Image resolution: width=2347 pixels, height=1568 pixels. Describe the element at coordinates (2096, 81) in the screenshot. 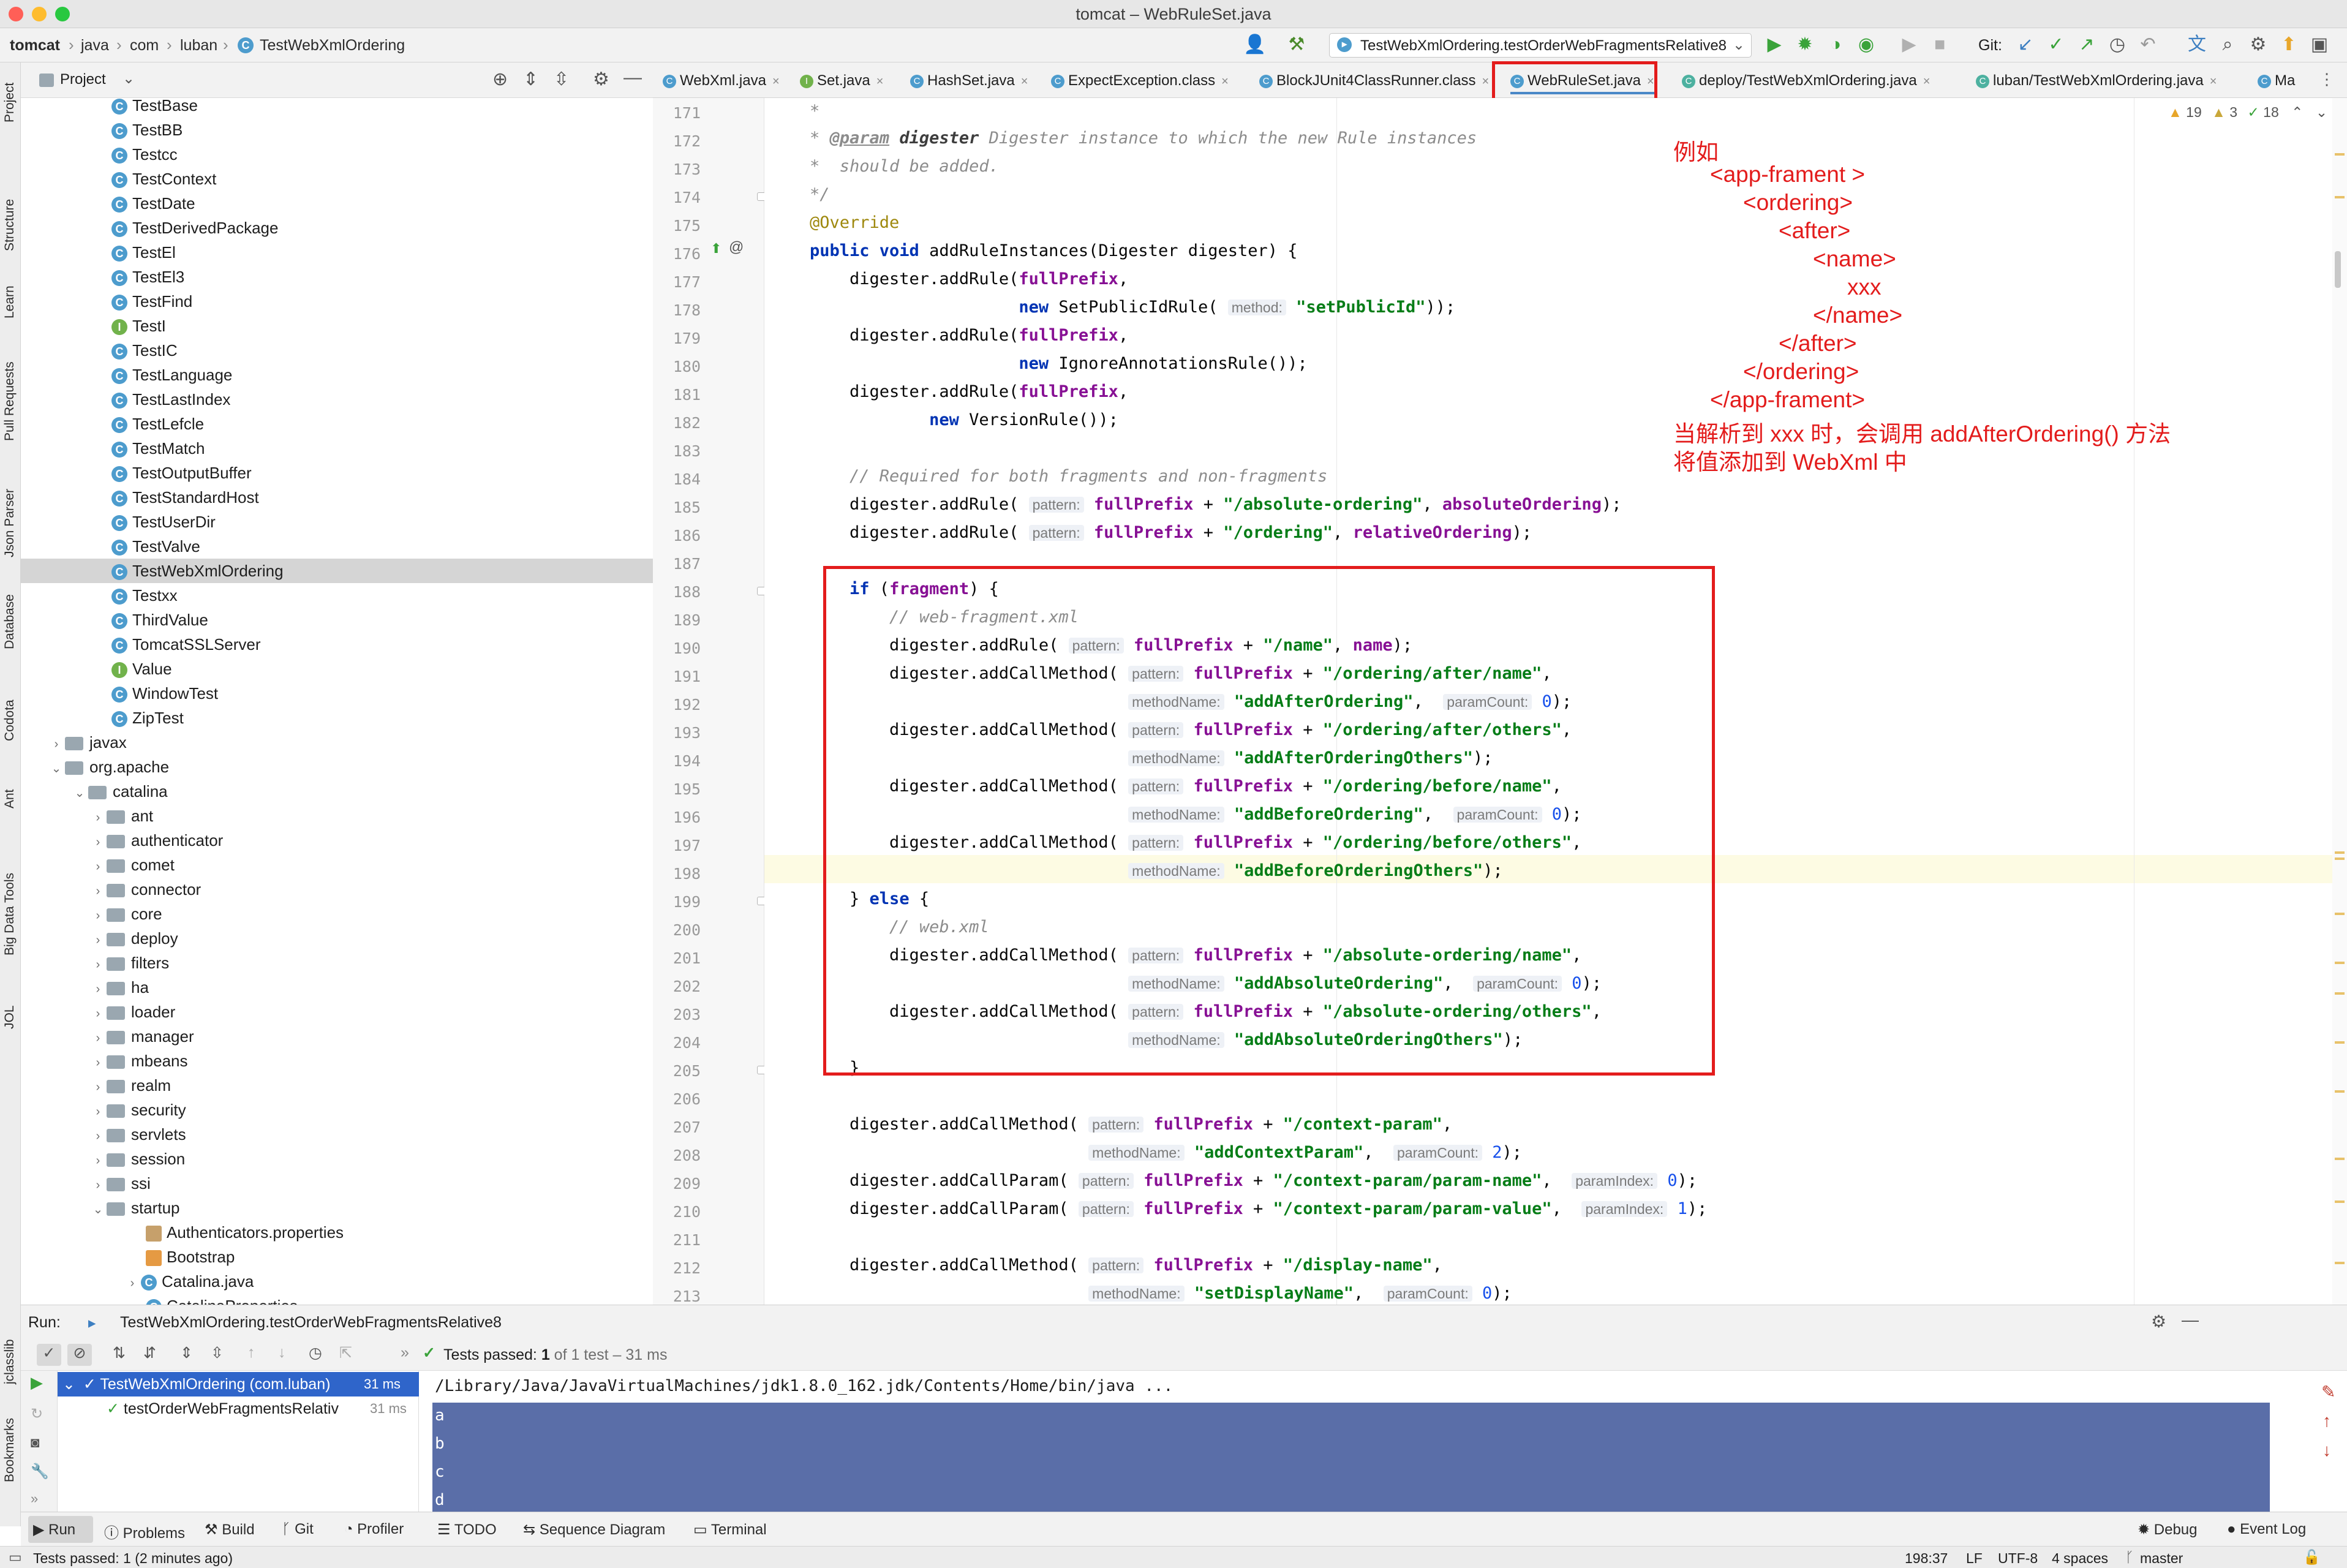

I see `tab-luban-testwebxmlordering: Cluban/TestWebXmlOrdering.java ×` at that location.